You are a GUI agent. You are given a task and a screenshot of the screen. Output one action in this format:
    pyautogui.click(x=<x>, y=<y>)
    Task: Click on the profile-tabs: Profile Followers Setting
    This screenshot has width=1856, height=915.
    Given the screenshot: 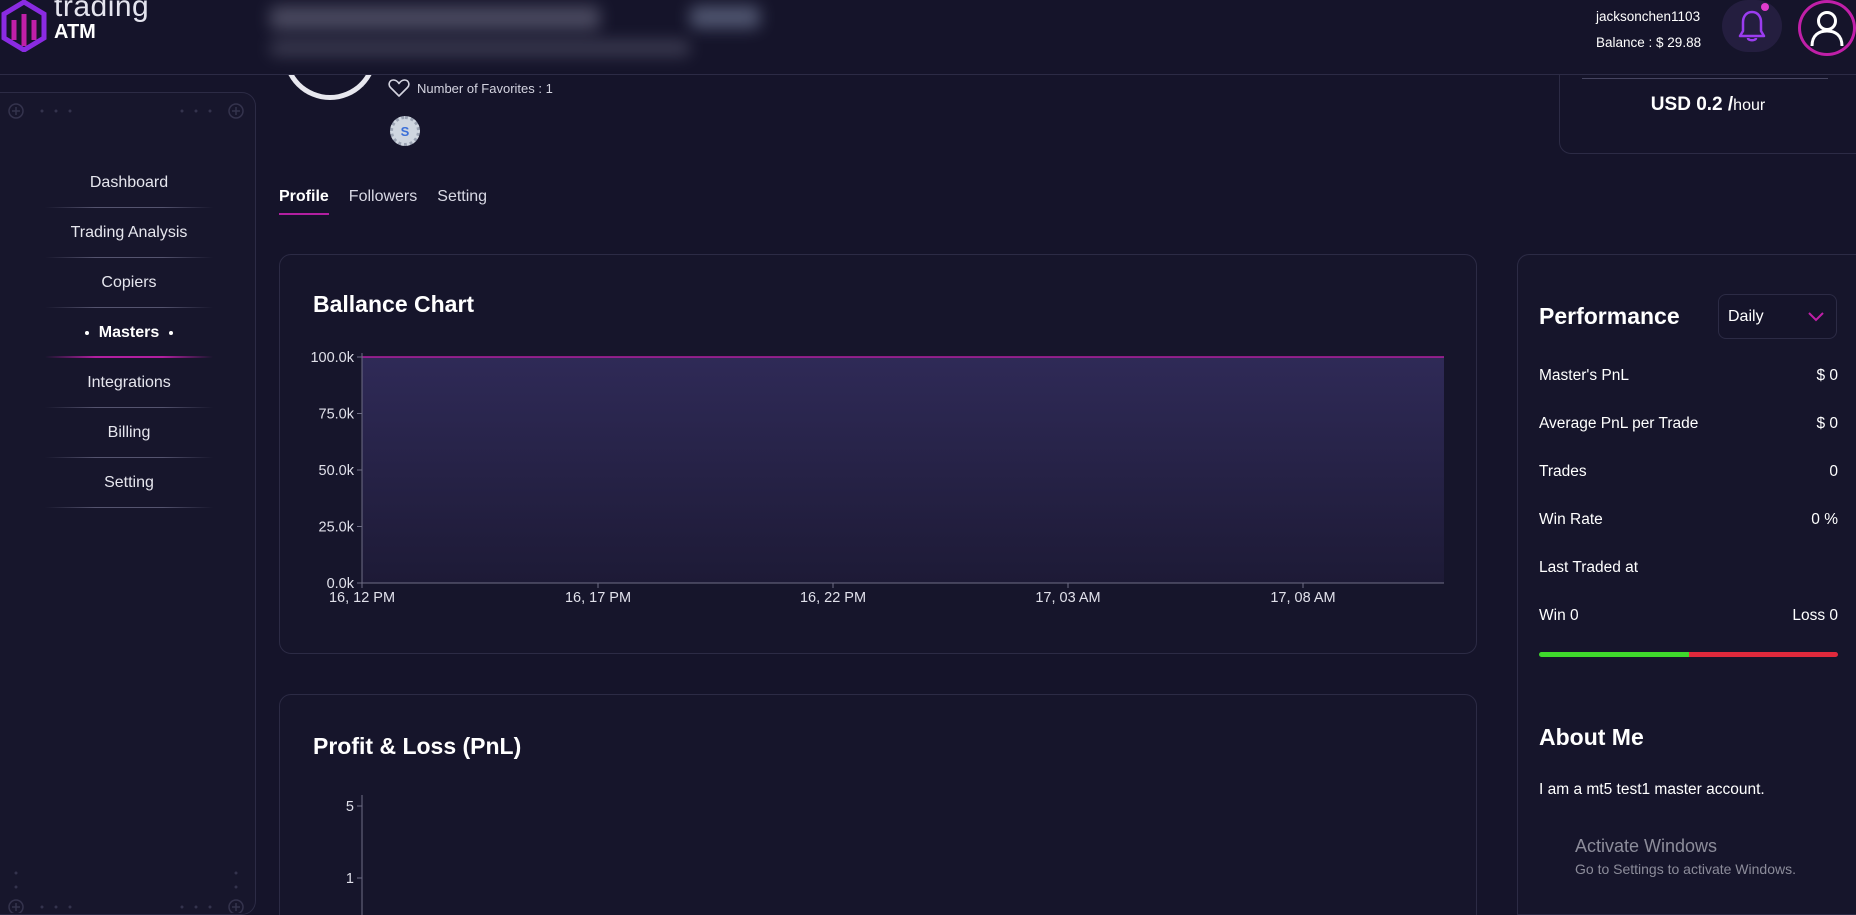 What is the action you would take?
    pyautogui.click(x=383, y=201)
    